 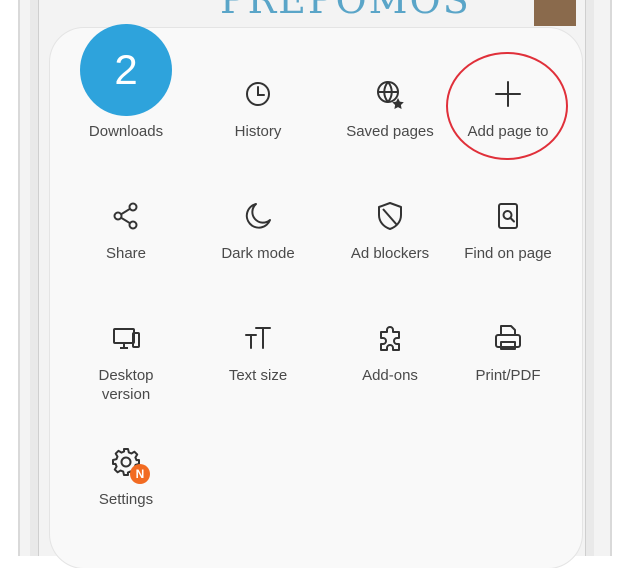 What do you see at coordinates (126, 70) in the screenshot?
I see `step-number-badge: 2` at bounding box center [126, 70].